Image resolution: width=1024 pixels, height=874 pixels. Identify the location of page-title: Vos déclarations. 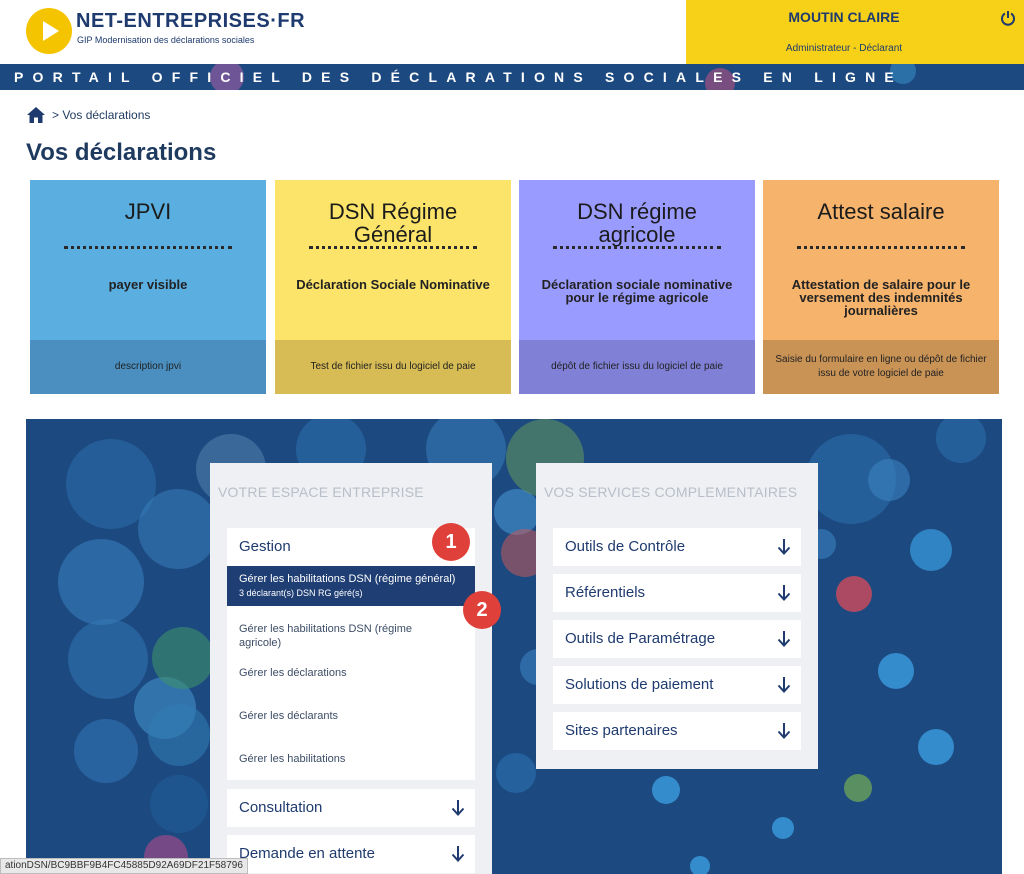
(121, 152).